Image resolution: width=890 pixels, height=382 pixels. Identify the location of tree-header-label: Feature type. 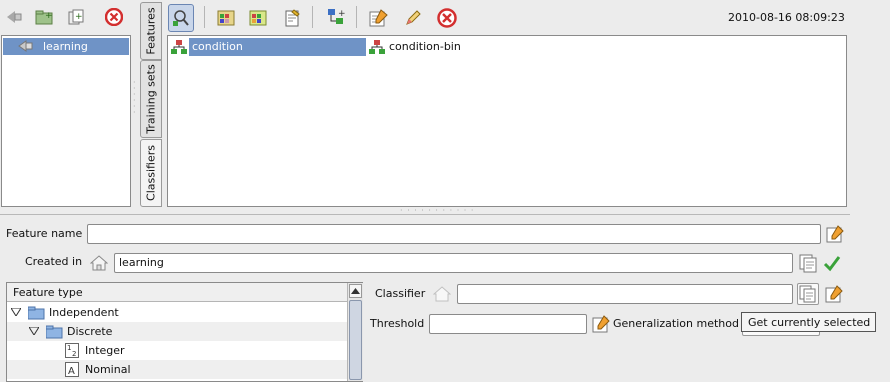
(48, 292).